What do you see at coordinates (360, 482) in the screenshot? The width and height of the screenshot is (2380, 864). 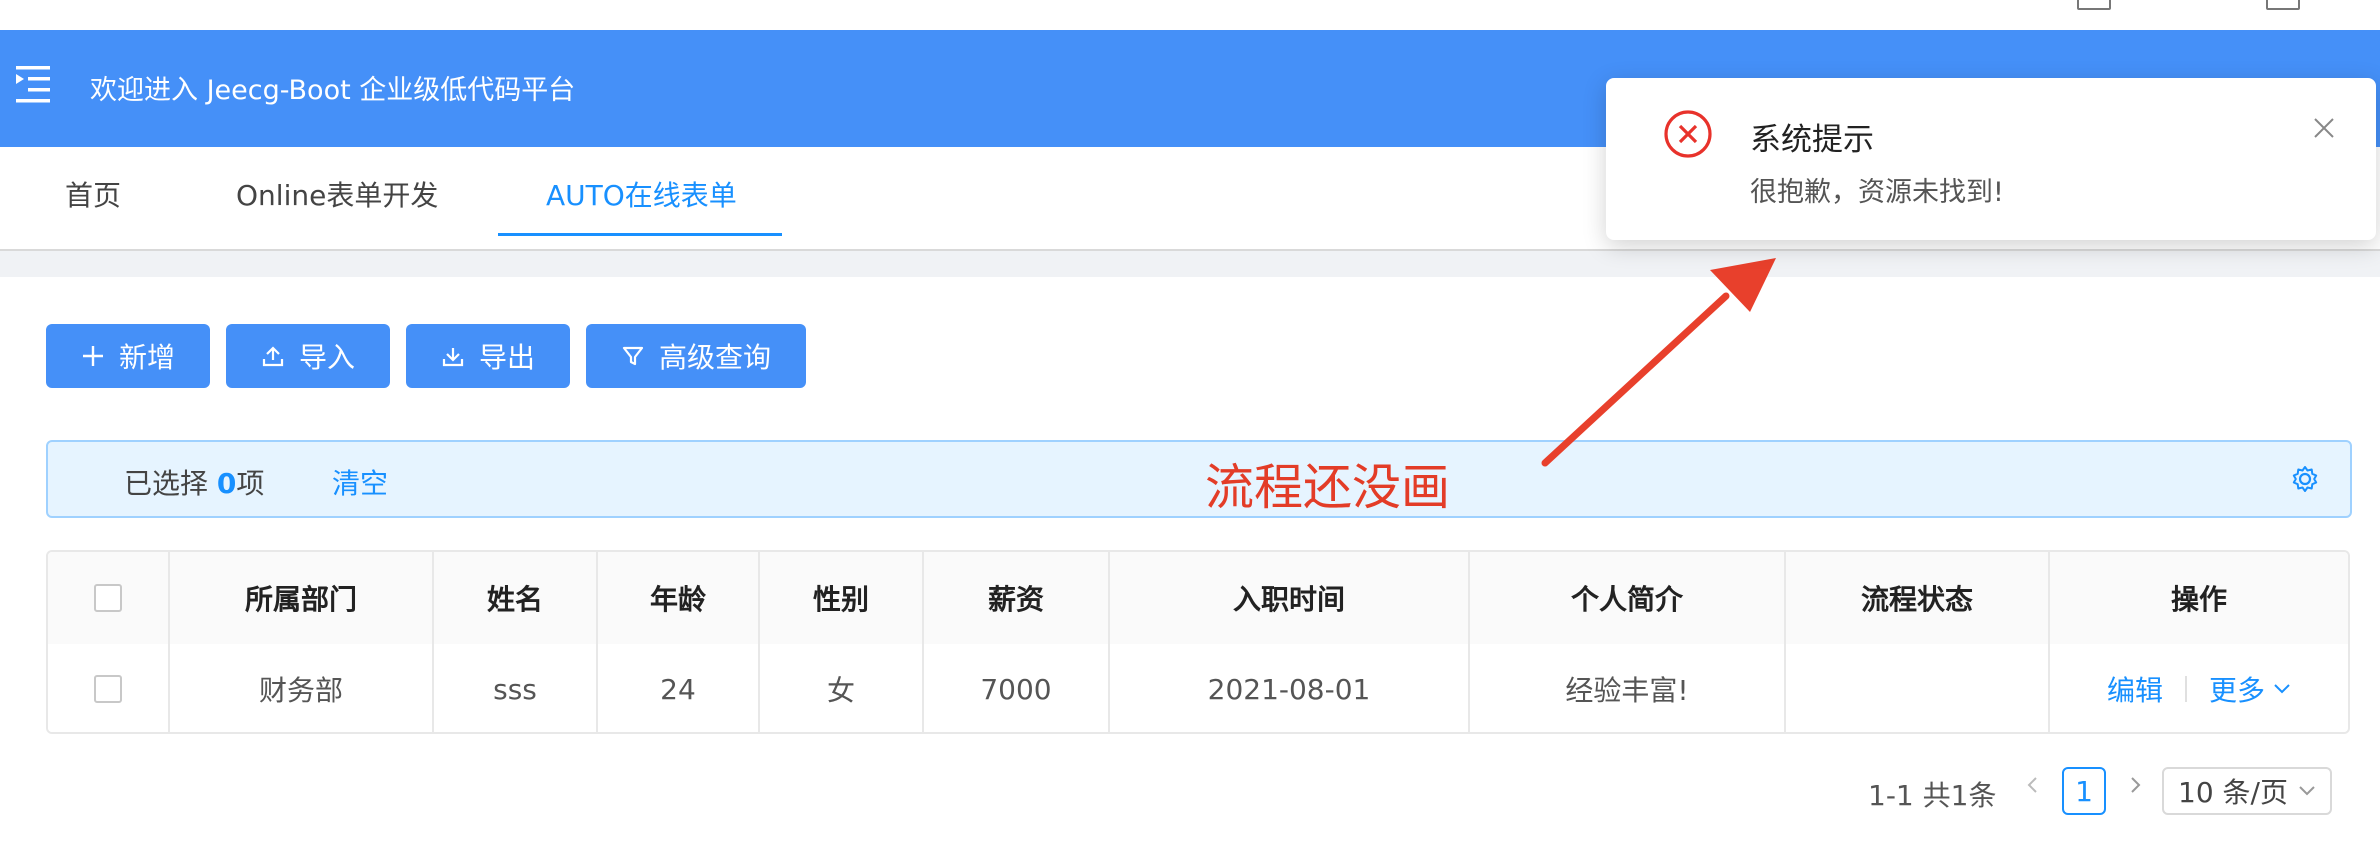 I see `clear-selection-link: 清空` at bounding box center [360, 482].